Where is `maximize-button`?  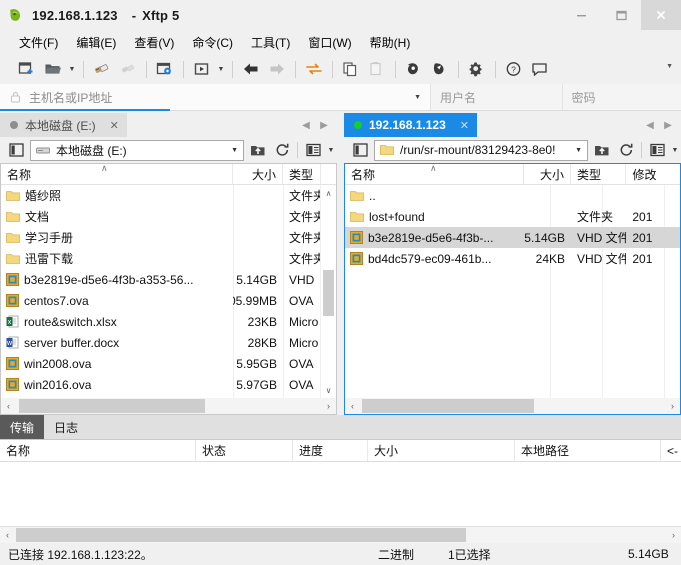 maximize-button is located at coordinates (621, 15).